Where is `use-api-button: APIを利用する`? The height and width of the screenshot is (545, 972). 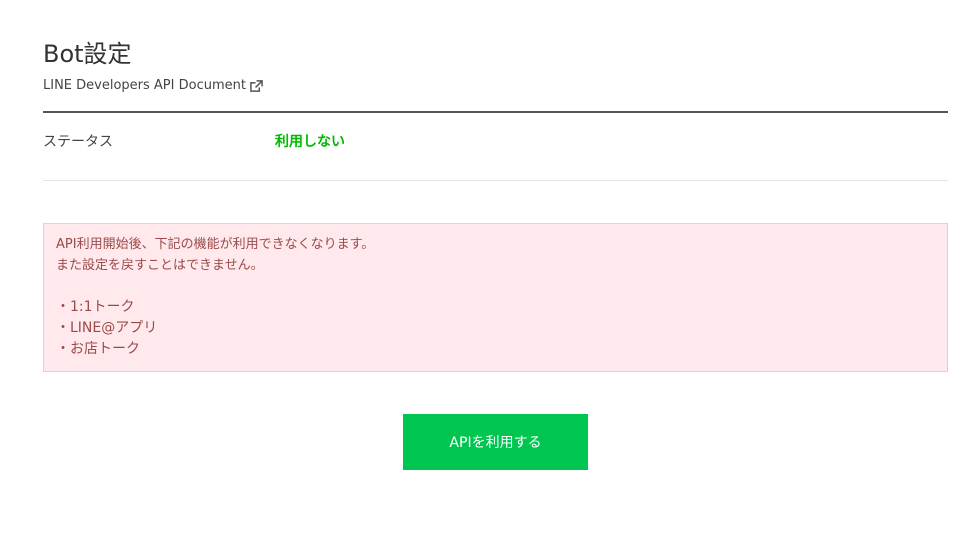
use-api-button: APIを利用する is located at coordinates (495, 442).